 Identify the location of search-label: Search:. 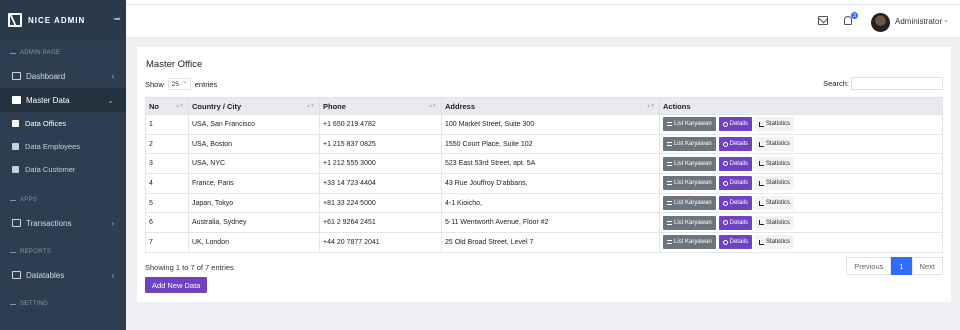
(836, 83).